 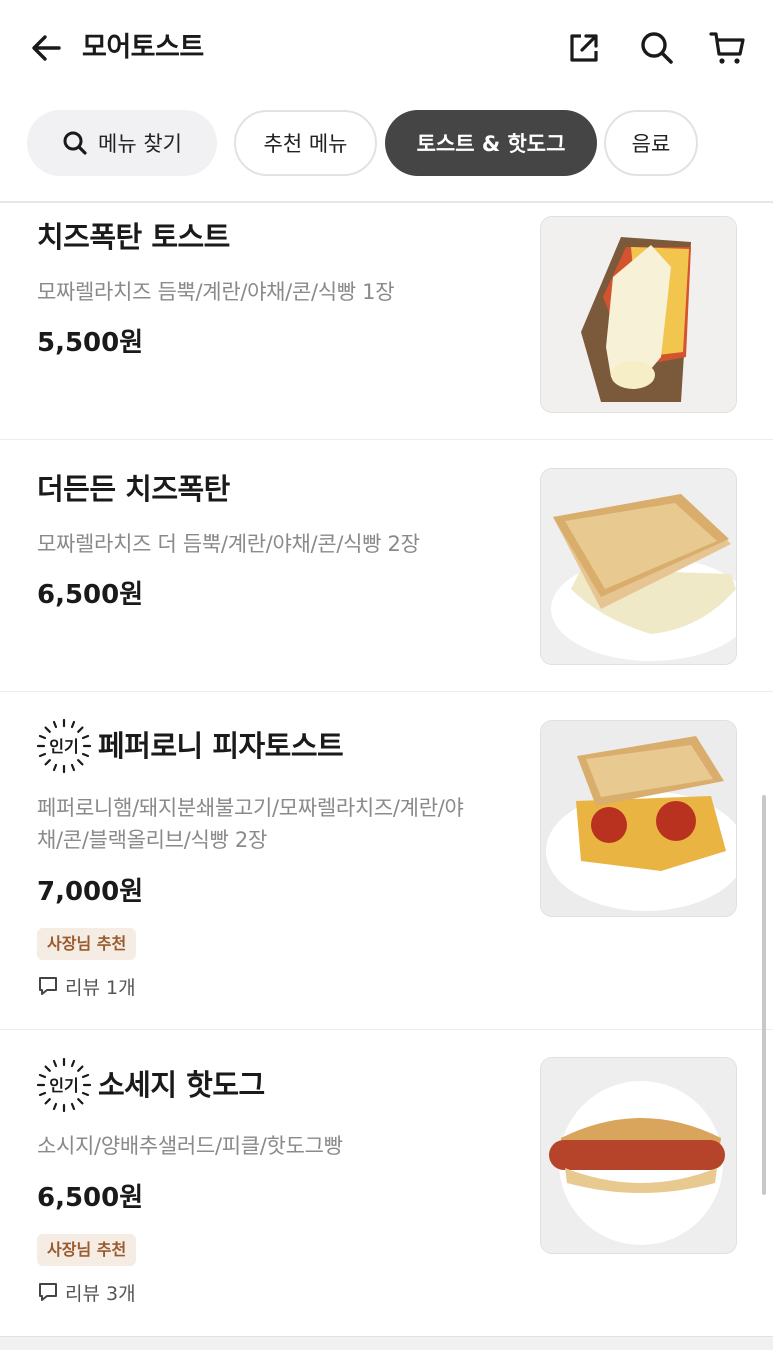 What do you see at coordinates (216, 292) in the screenshot?
I see `menu-item-description: 모짜렐라치즈 듬뿍/계란/야채/콘/식빵 1장` at bounding box center [216, 292].